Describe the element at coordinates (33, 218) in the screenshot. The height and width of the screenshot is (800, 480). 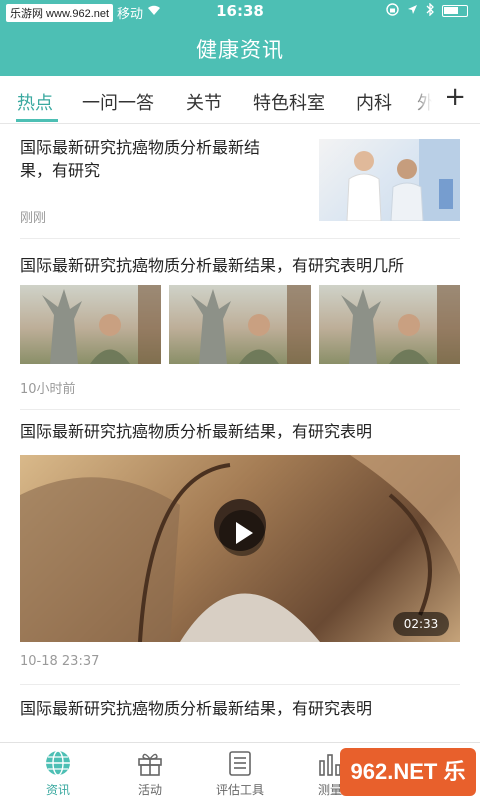
I see `news-time: 刚刚` at that location.